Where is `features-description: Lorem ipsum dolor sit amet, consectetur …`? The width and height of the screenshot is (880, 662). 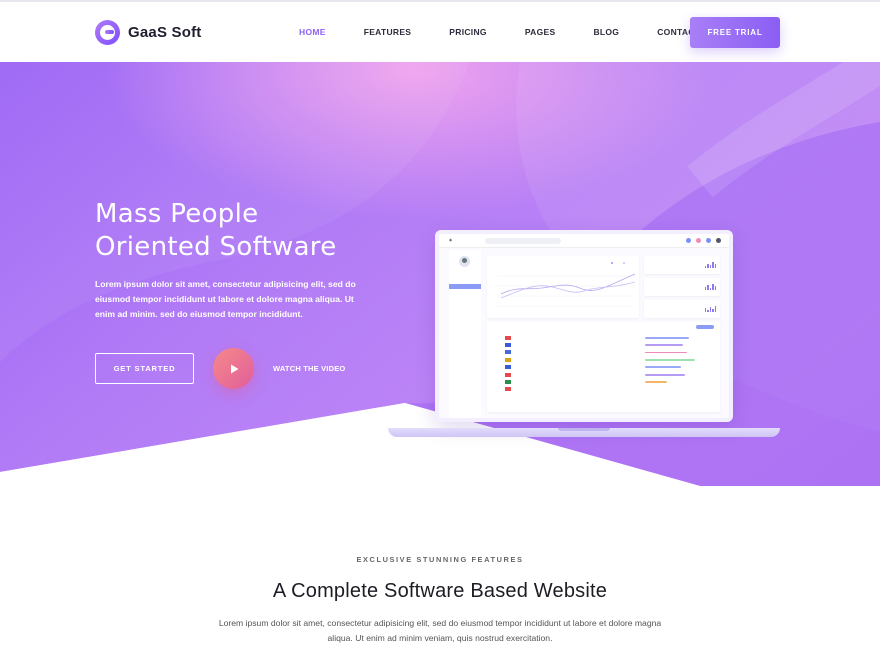
features-description: Lorem ipsum dolor sit amet, consectetur … is located at coordinates (440, 630).